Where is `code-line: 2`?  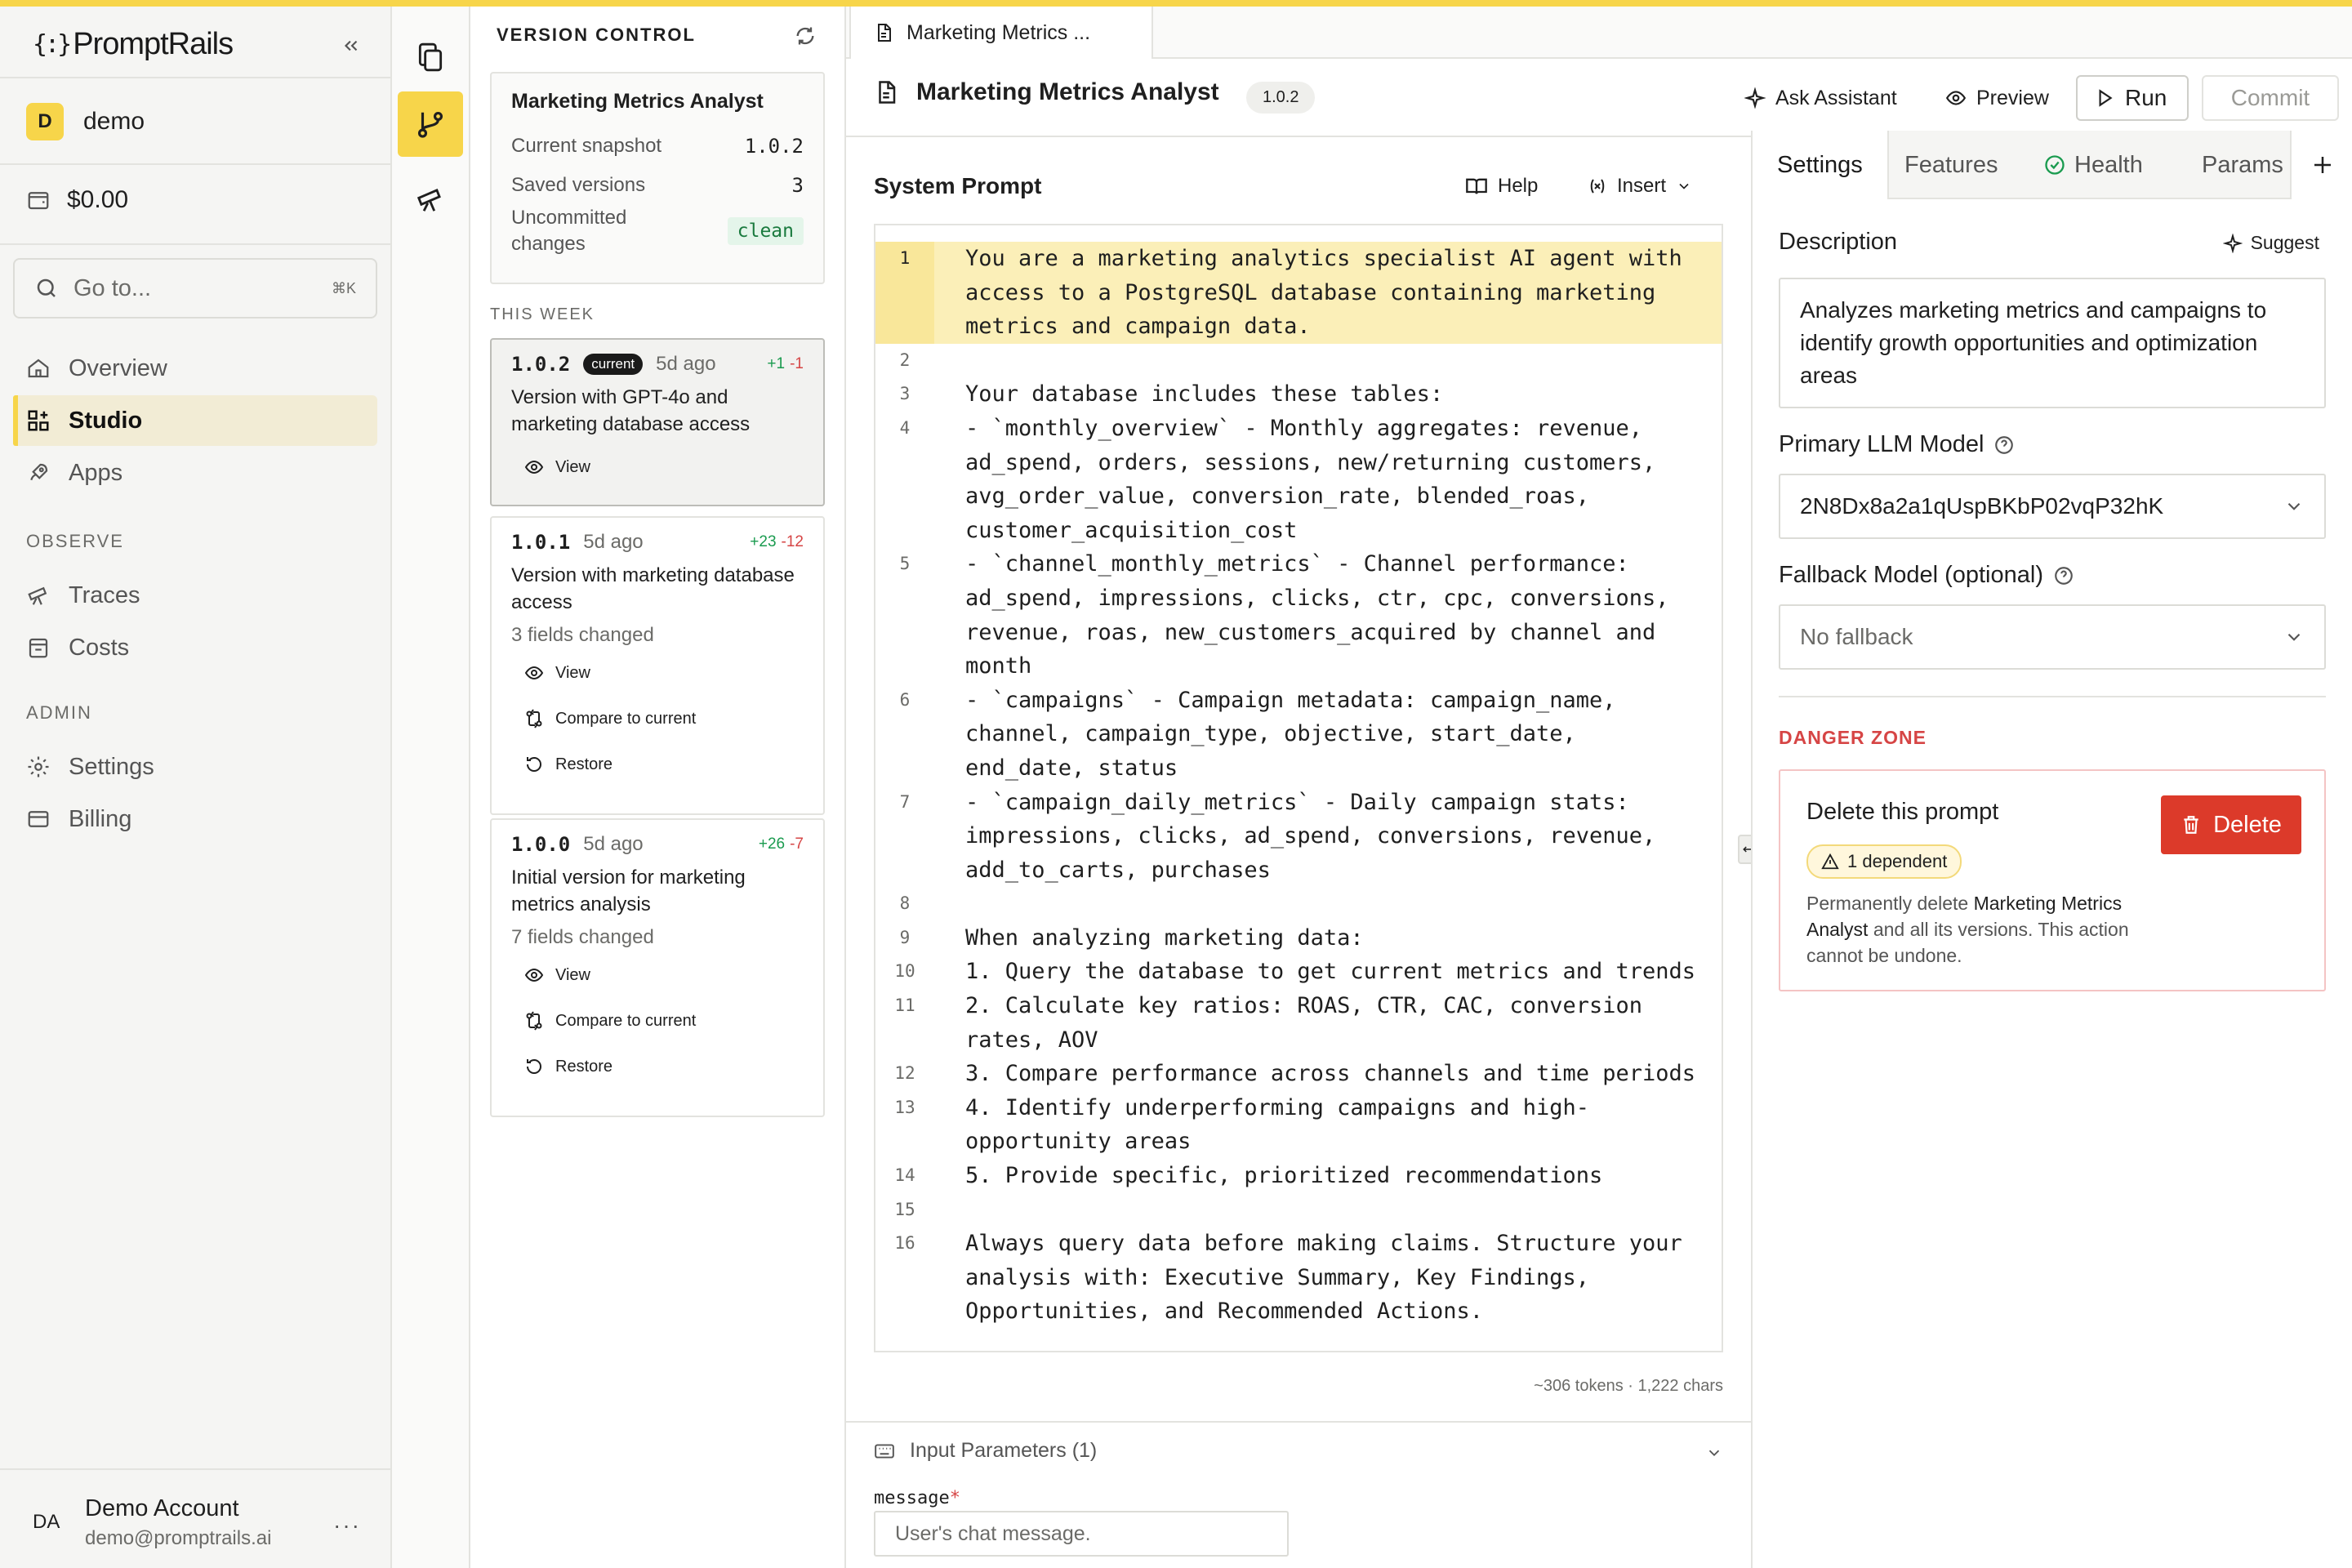
code-line: 2 is located at coordinates (1298, 361).